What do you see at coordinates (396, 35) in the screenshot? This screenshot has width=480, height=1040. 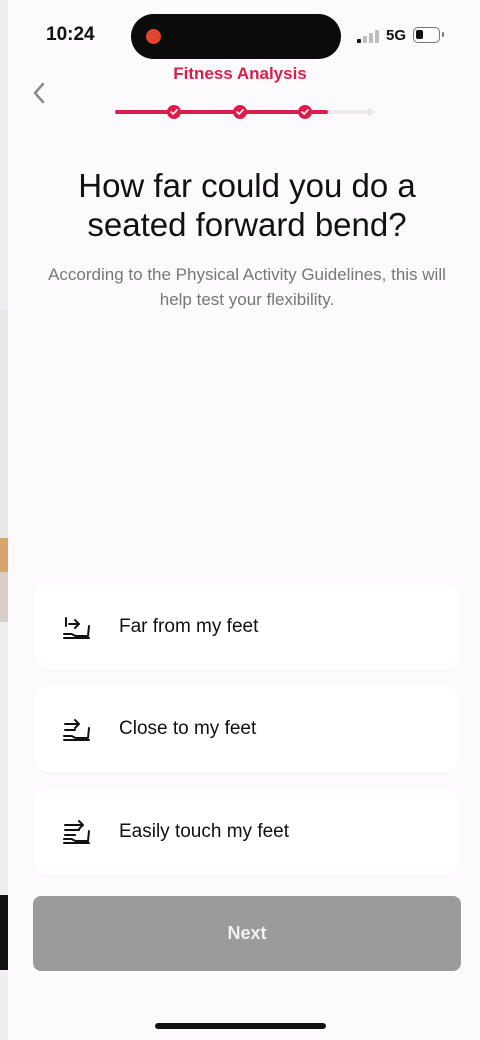 I see `network-type: 5G` at bounding box center [396, 35].